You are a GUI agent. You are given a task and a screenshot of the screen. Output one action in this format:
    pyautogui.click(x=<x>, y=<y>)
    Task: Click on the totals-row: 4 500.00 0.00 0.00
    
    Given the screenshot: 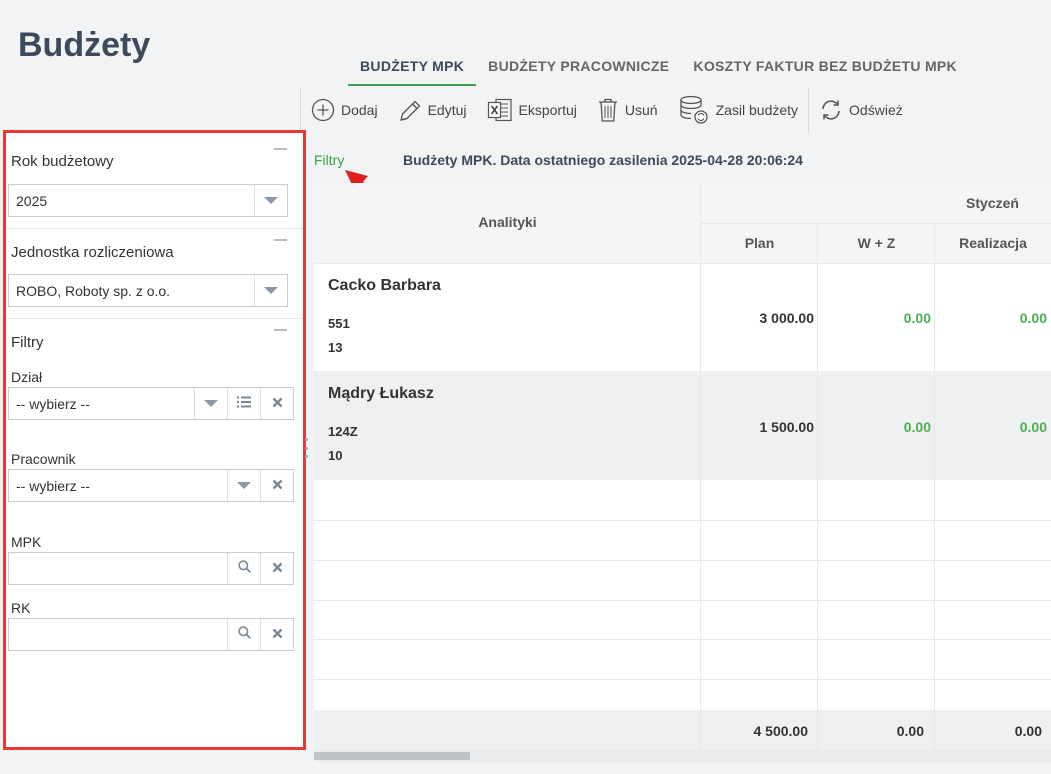 What is the action you would take?
    pyautogui.click(x=682, y=730)
    